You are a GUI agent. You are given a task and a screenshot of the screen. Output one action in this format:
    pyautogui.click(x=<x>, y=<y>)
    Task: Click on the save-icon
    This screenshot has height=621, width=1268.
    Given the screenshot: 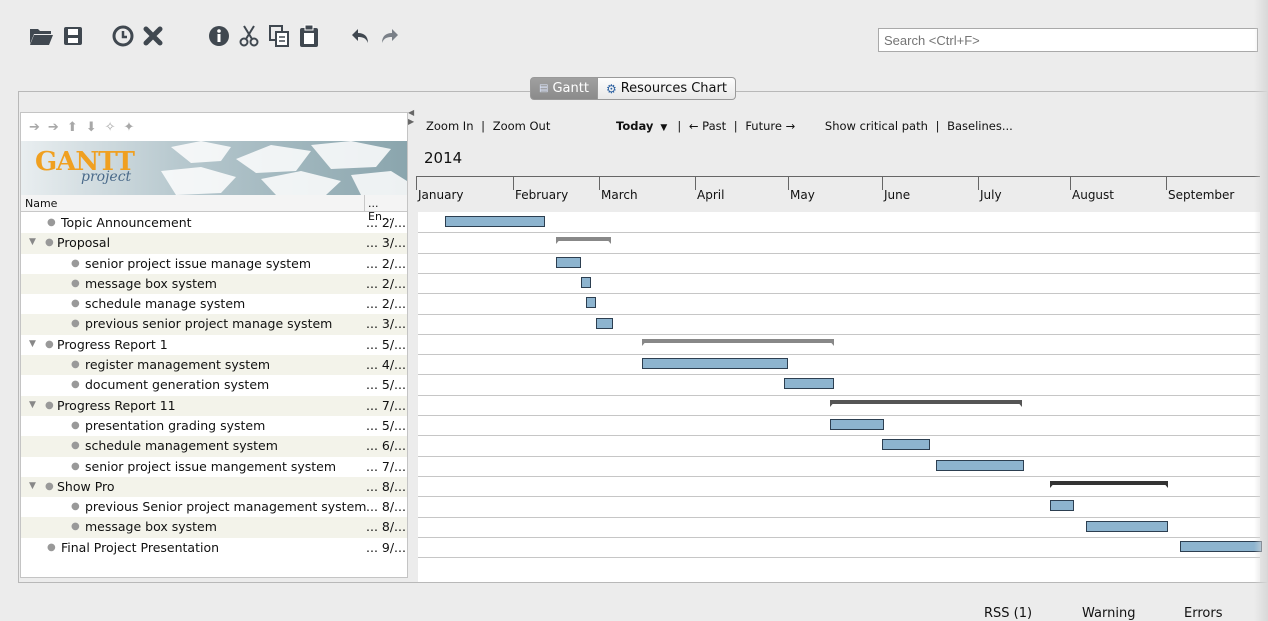 What is the action you would take?
    pyautogui.click(x=73, y=36)
    